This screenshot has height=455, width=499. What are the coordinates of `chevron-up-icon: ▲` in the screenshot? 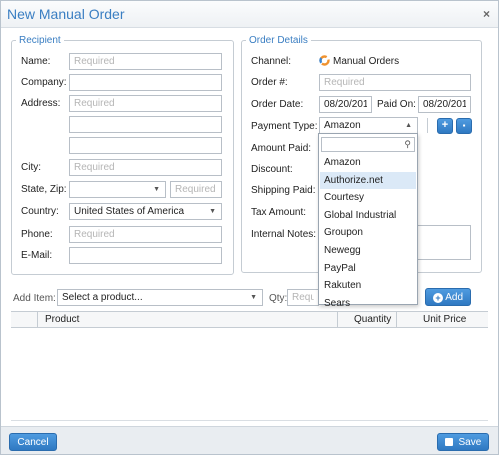 It's located at (408, 125).